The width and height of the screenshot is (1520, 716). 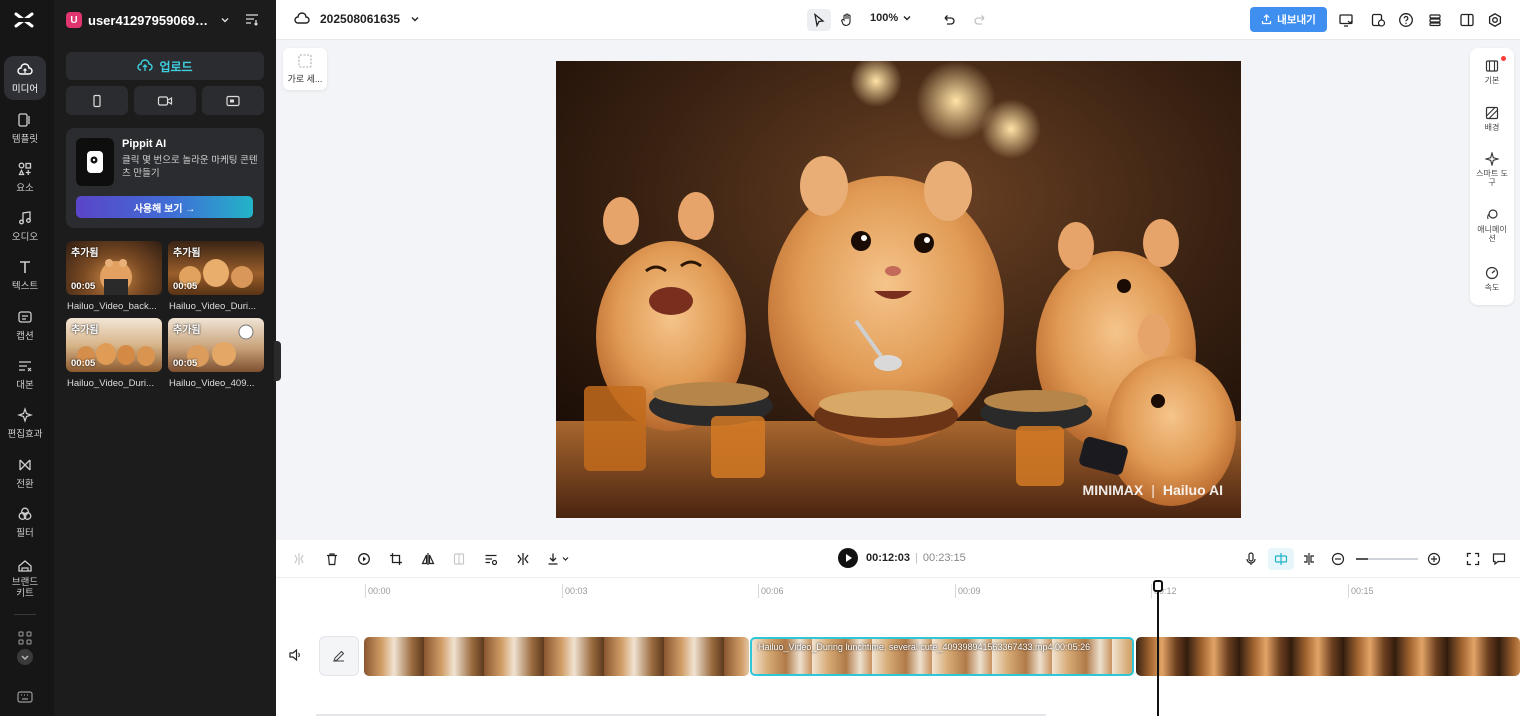 What do you see at coordinates (25, 533) in the screenshot?
I see `rail-label: 필터` at bounding box center [25, 533].